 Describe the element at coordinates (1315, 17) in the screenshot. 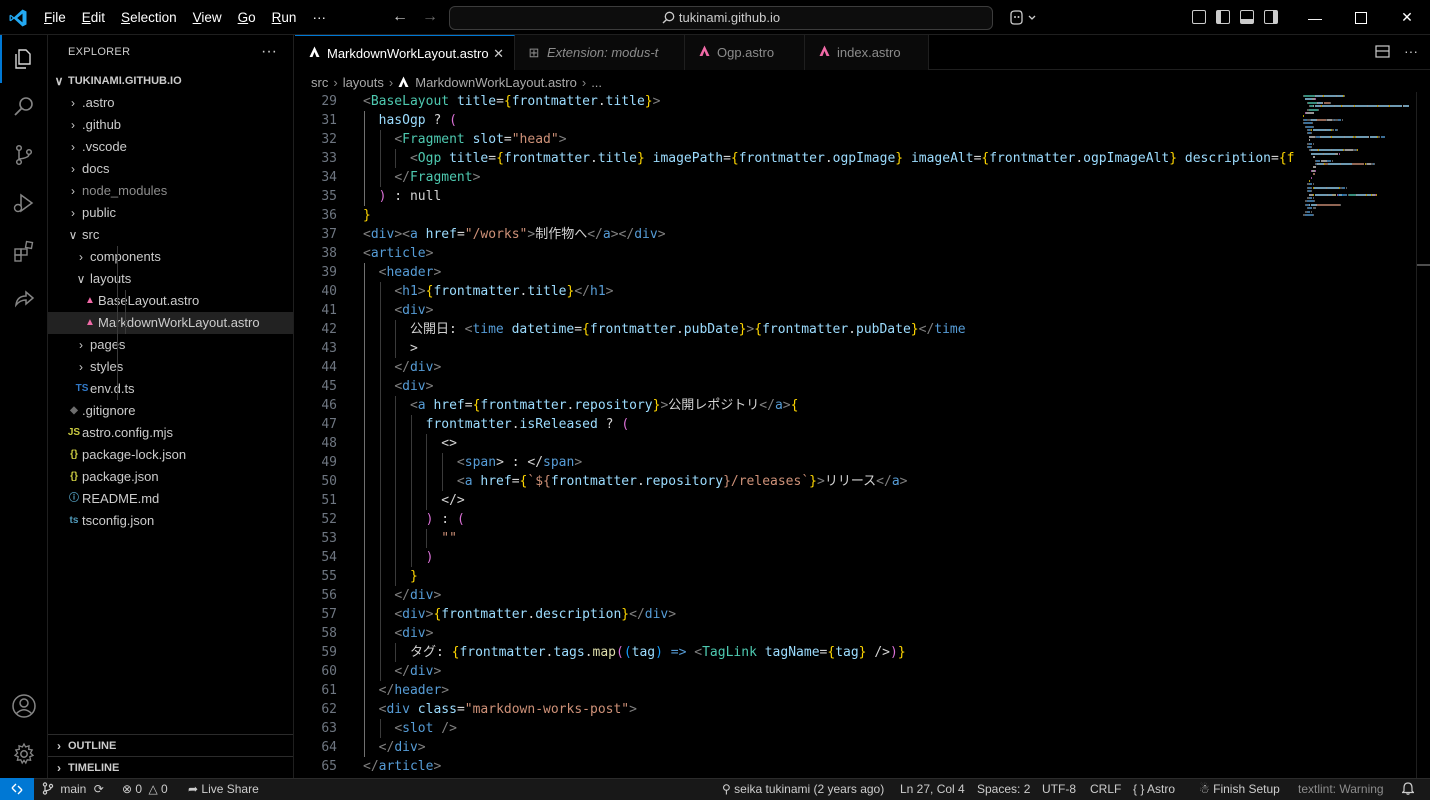

I see `minimize-icon: —` at that location.